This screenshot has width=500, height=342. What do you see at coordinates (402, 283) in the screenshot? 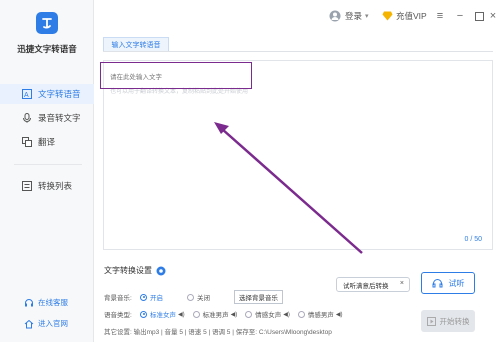
I see `close-tooltip-icon: ×` at bounding box center [402, 283].